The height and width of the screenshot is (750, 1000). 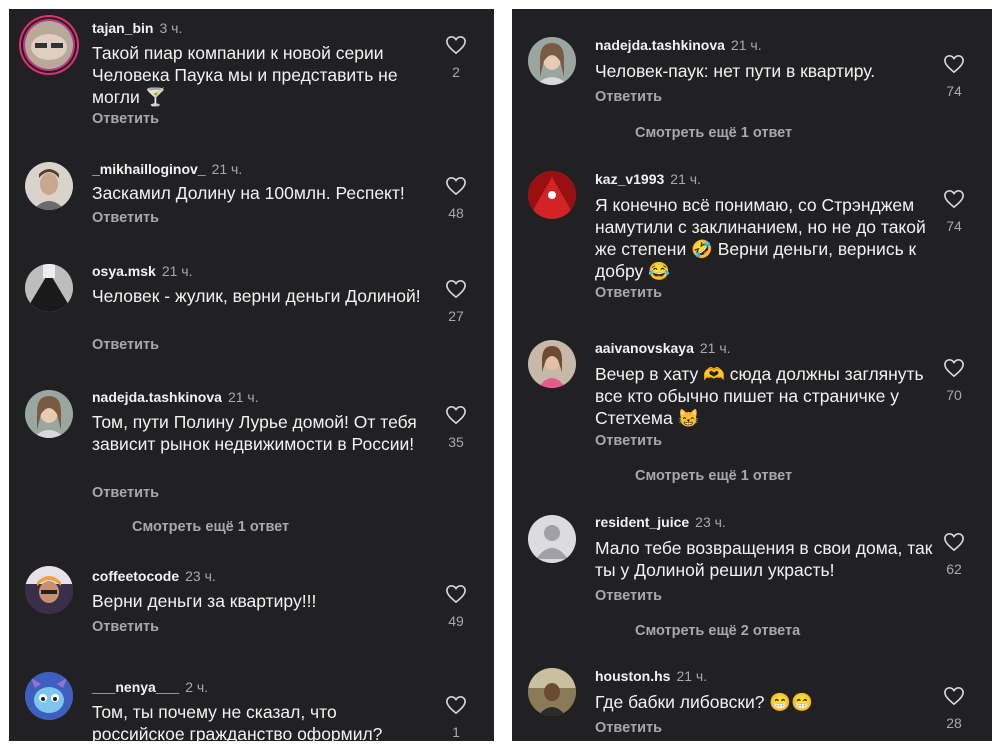 What do you see at coordinates (135, 687) in the screenshot?
I see `username: ___nenya___` at bounding box center [135, 687].